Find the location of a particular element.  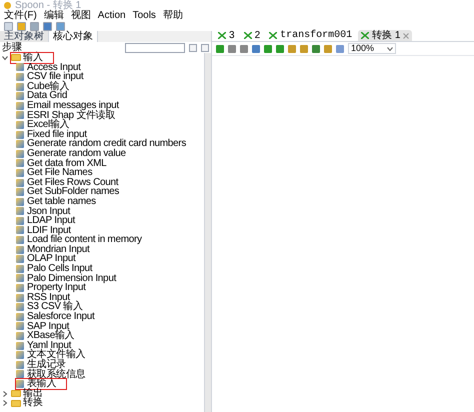

editor-tab: 3 is located at coordinates (226, 35).